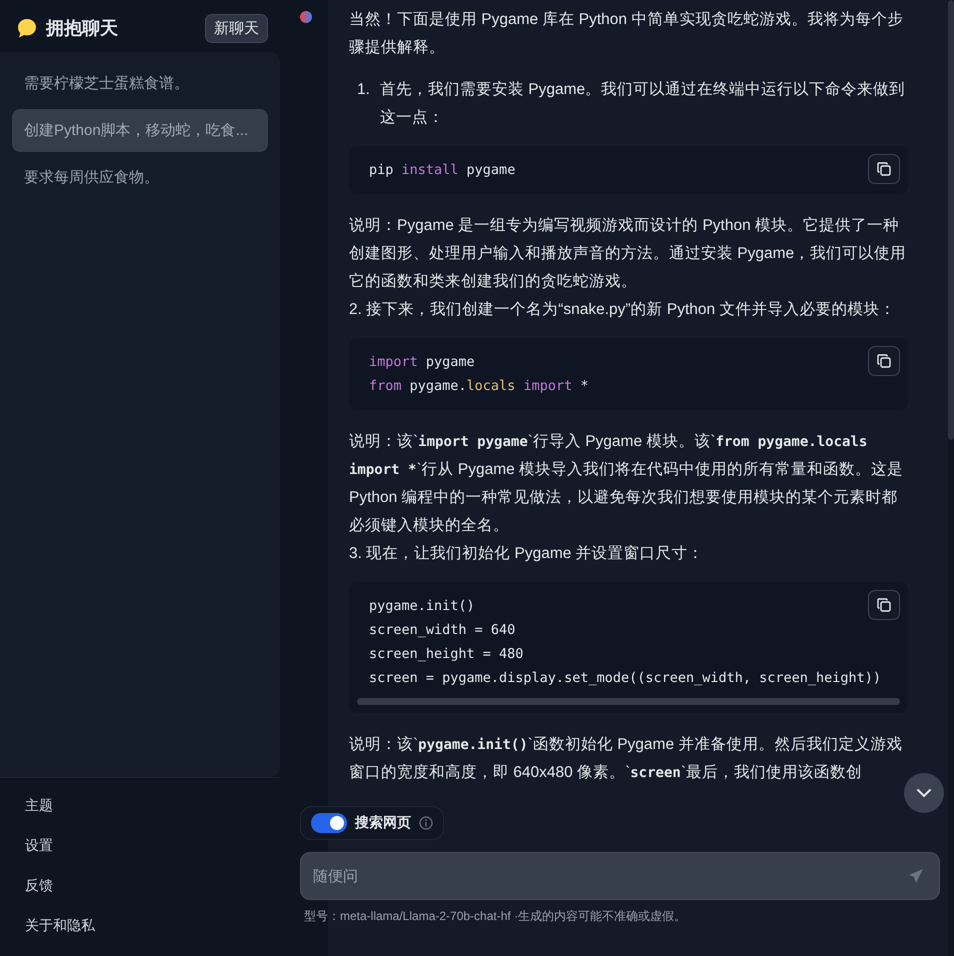  Describe the element at coordinates (626, 759) in the screenshot. I see `message-paragraph: 说明：该`pygame.init()`函数初始化 Pygame 并准备使用。然后我们定义游戏窗口的宽度和高度，即 640x480 像素。`screen`最后，我们使用该函数创` at that location.